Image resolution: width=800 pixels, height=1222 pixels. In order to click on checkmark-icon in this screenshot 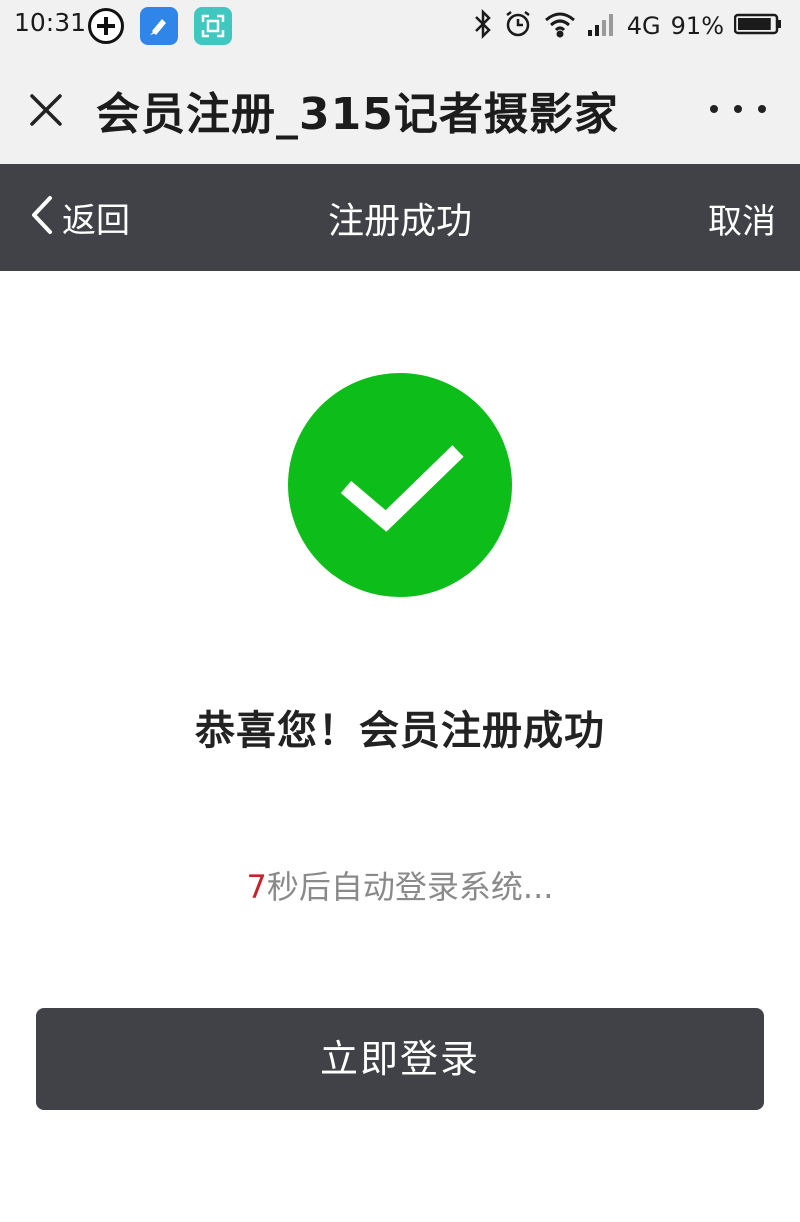, I will do `click(402, 488)`.